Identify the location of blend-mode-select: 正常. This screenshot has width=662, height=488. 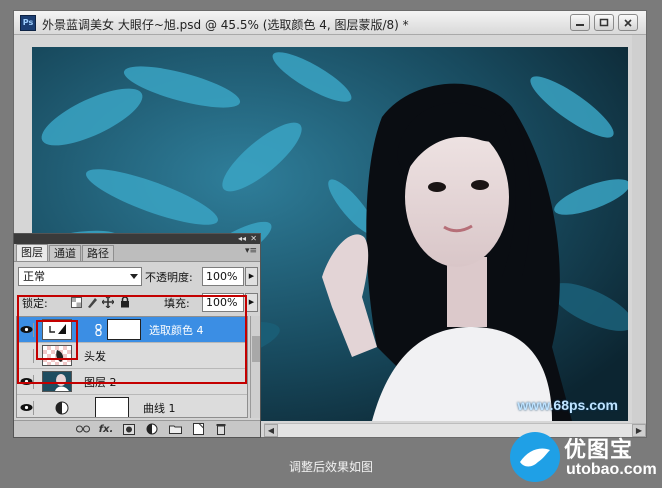
(80, 276).